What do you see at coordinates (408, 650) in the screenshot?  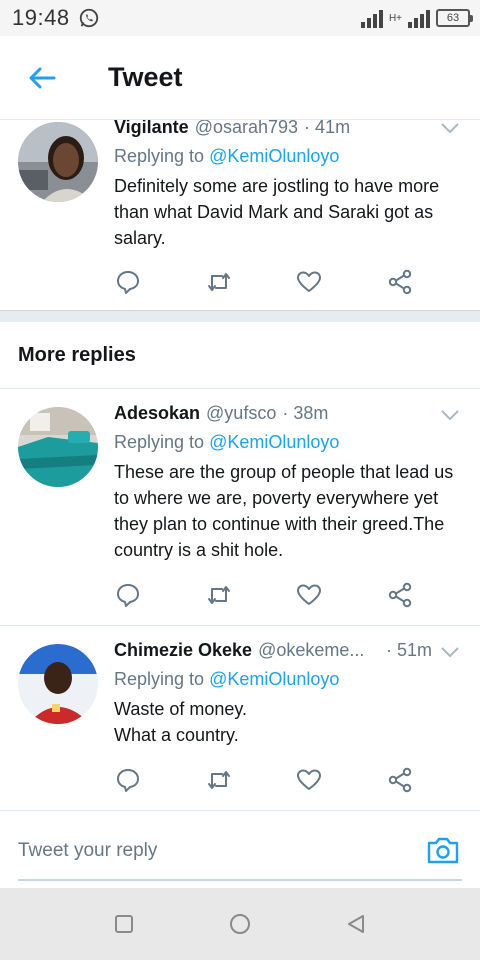 I see `tweet-time: · 51m` at bounding box center [408, 650].